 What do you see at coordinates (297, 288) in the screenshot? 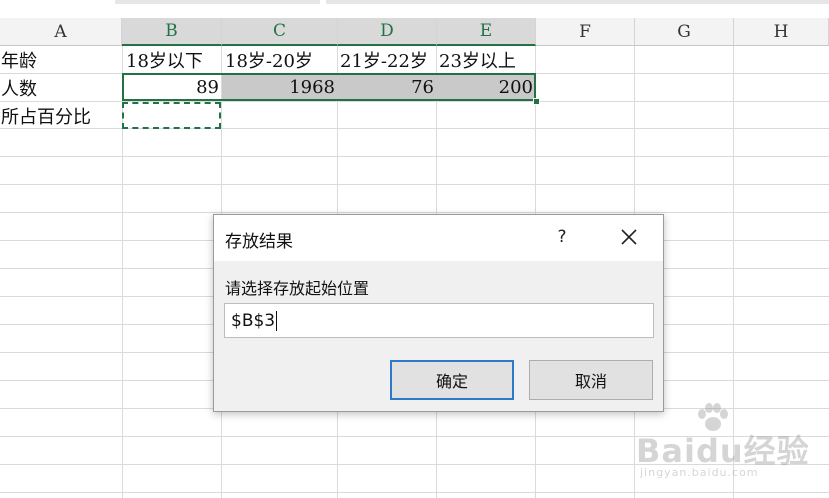
I see `dialog-prompt: 请选择存放起始位置` at bounding box center [297, 288].